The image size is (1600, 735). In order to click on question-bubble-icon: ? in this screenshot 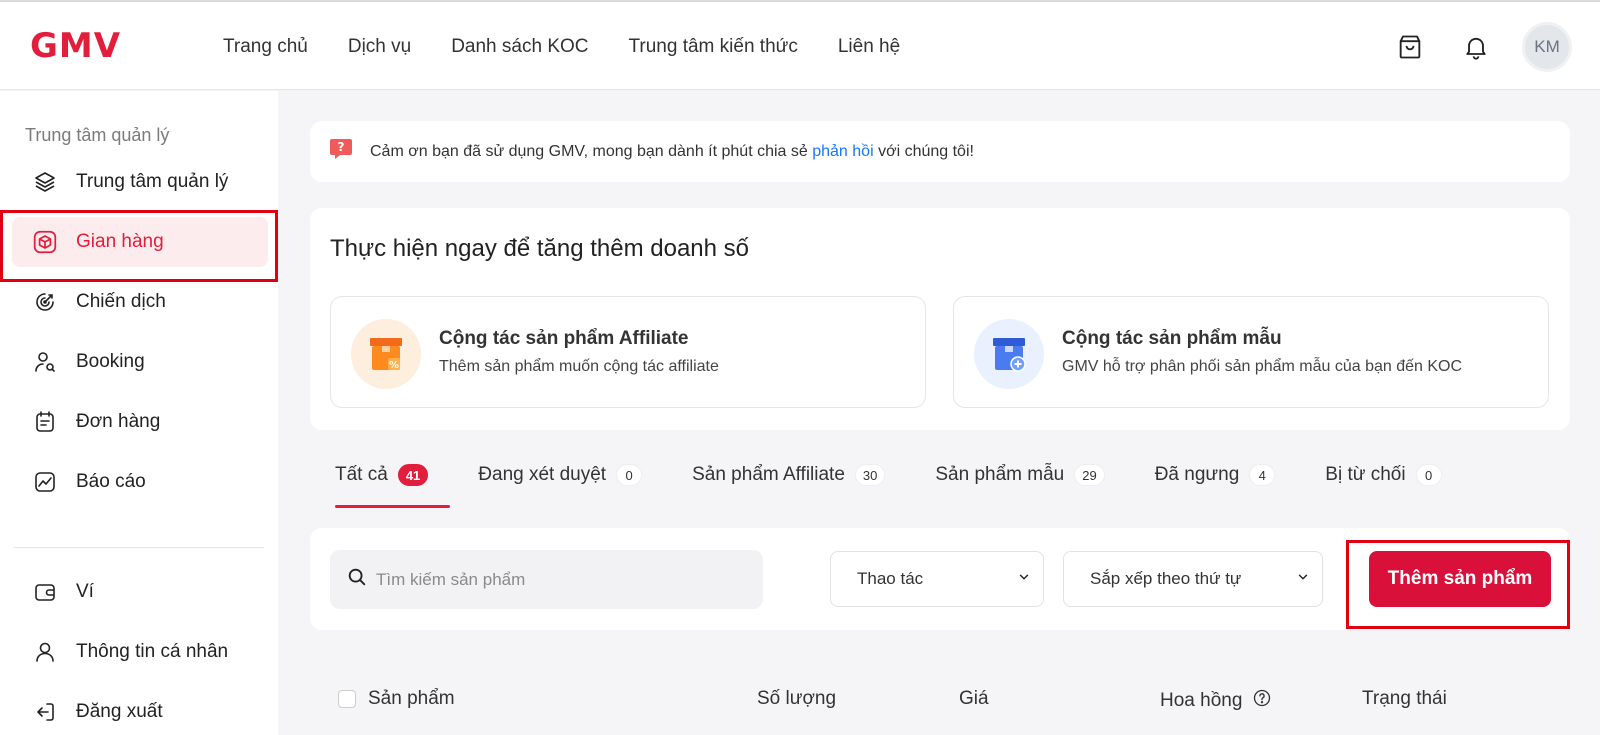, I will do `click(341, 151)`.